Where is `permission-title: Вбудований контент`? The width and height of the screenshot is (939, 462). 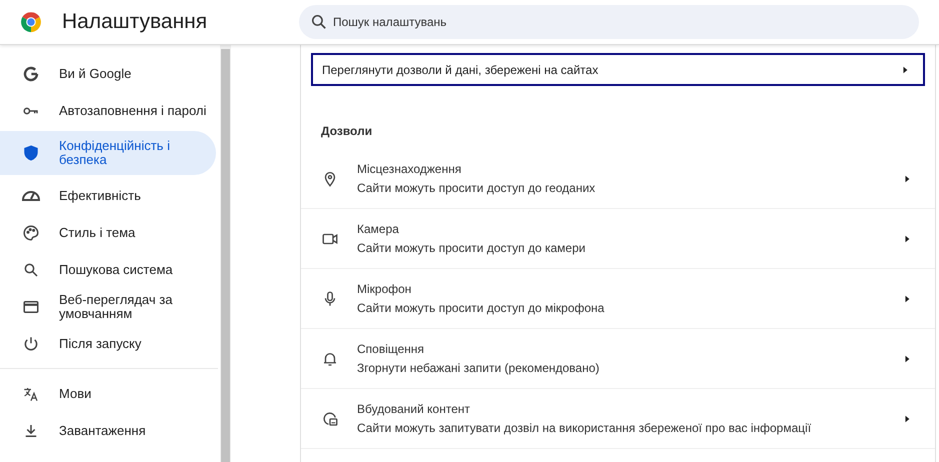 permission-title: Вбудований контент is located at coordinates (414, 409).